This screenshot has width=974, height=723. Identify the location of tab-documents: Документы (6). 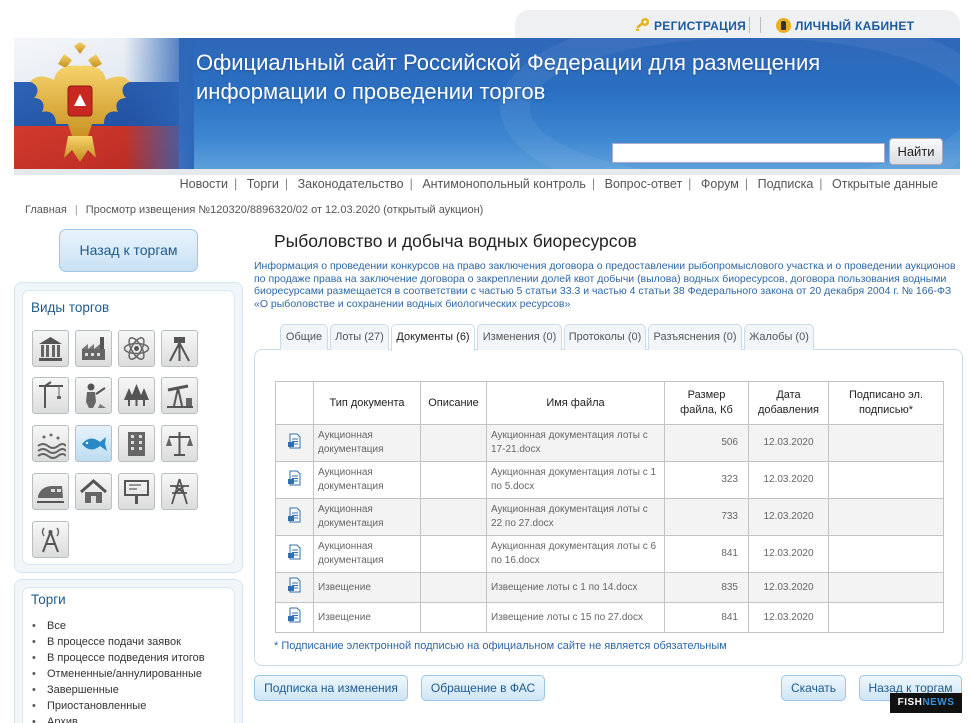
(433, 337).